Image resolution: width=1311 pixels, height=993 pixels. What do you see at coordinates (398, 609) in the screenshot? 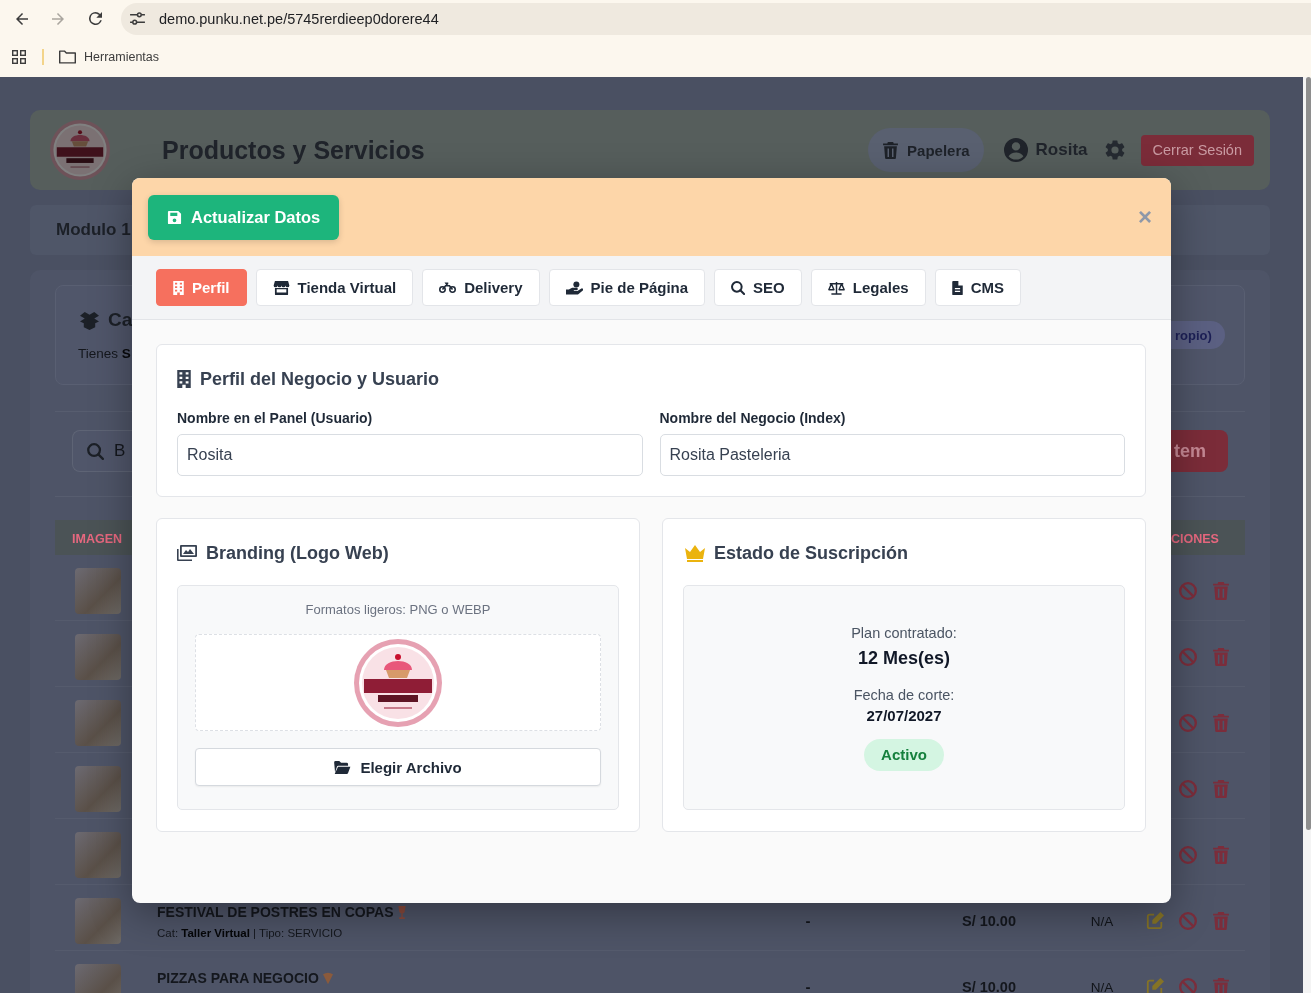
I see `format-hint: Formatos ligeros: PNG o WEBP` at bounding box center [398, 609].